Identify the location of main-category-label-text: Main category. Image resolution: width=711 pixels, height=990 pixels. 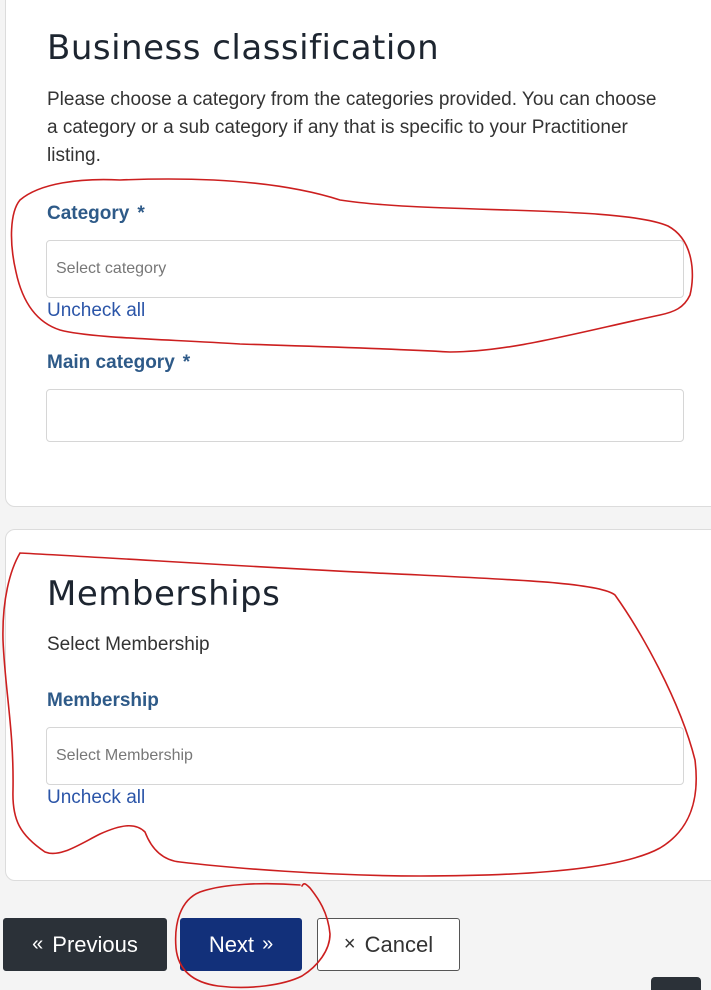
(111, 362).